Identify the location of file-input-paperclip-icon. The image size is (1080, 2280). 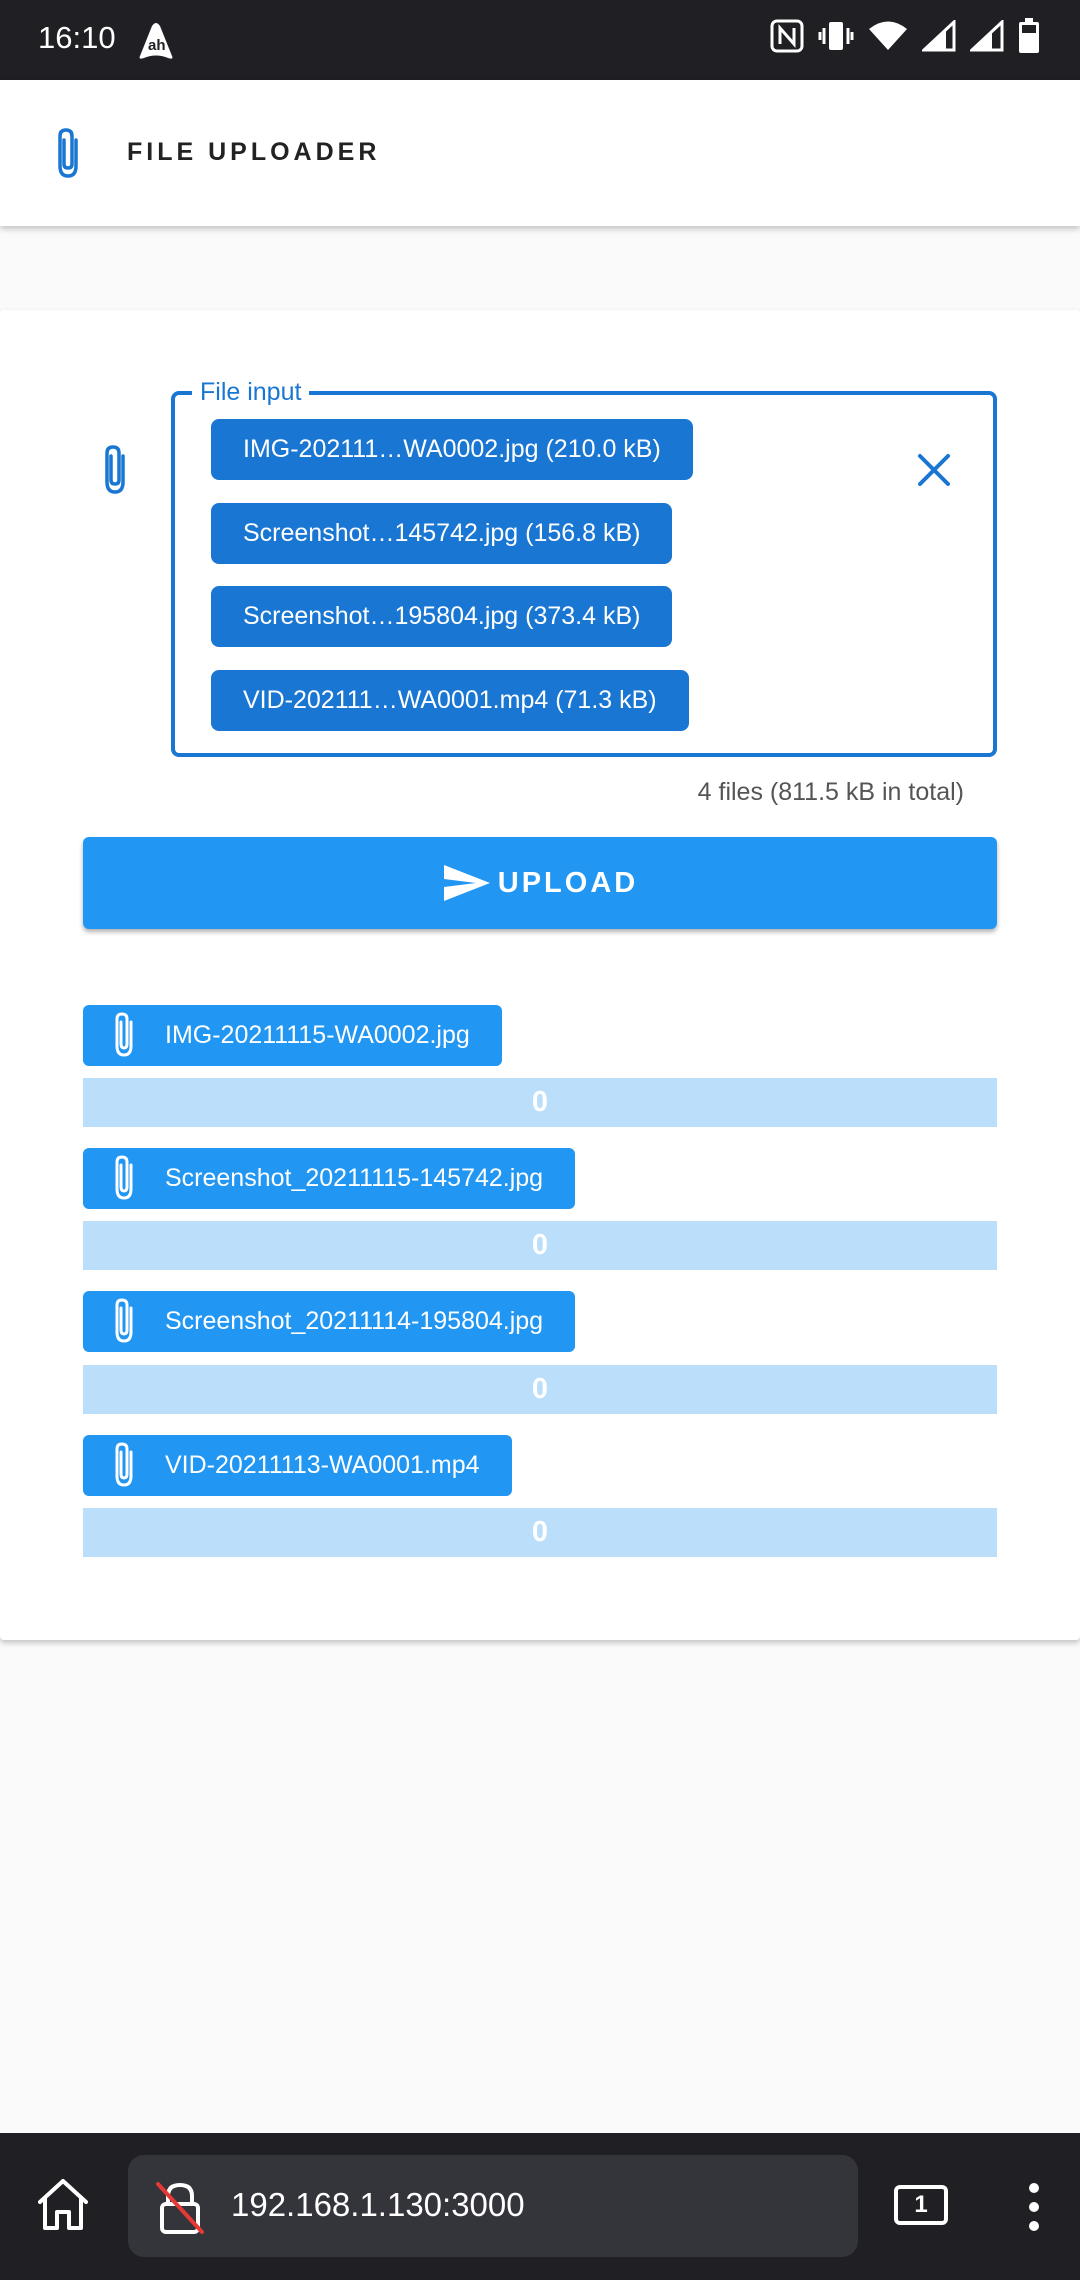
(115, 471).